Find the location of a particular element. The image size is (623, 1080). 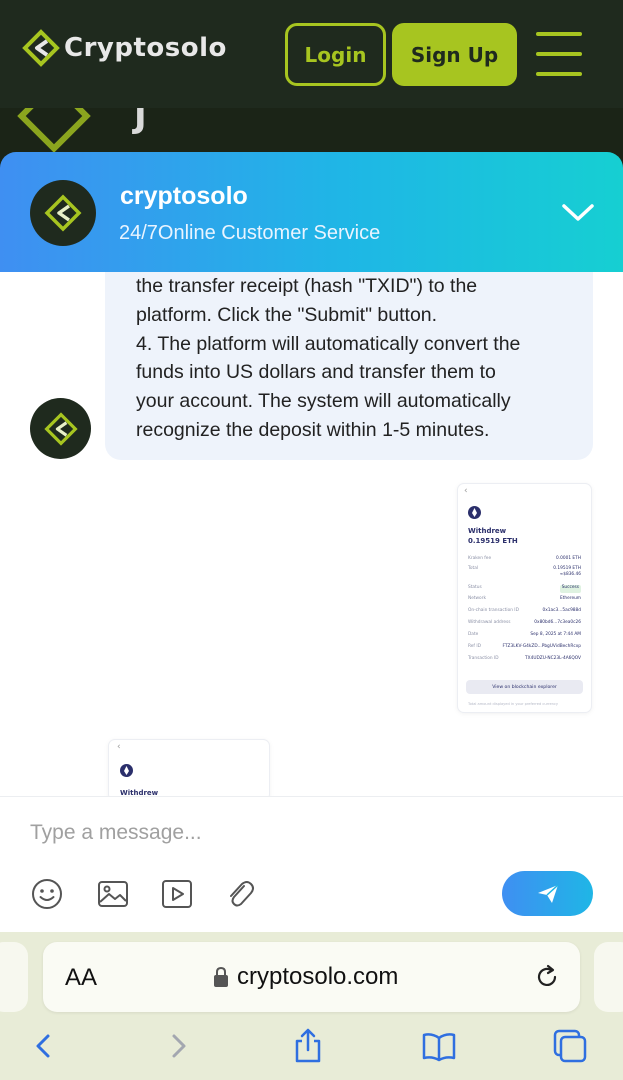

receipt-row: Kraken fee 0.0001 ETH is located at coordinates (524, 558).